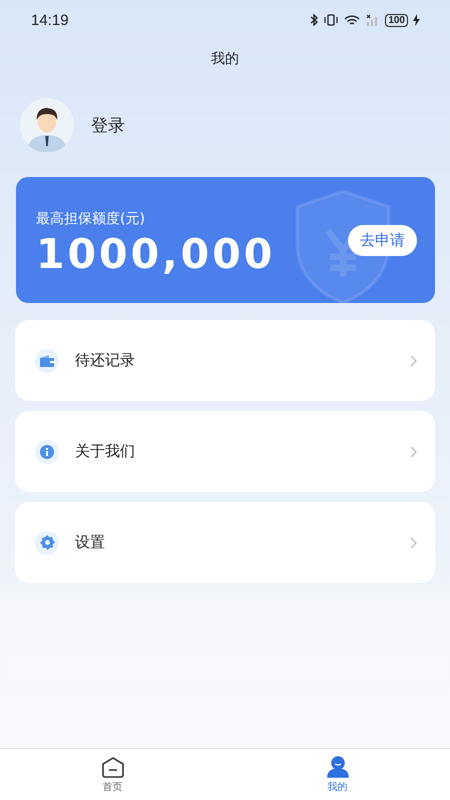  I want to click on vibrate-icon, so click(331, 20).